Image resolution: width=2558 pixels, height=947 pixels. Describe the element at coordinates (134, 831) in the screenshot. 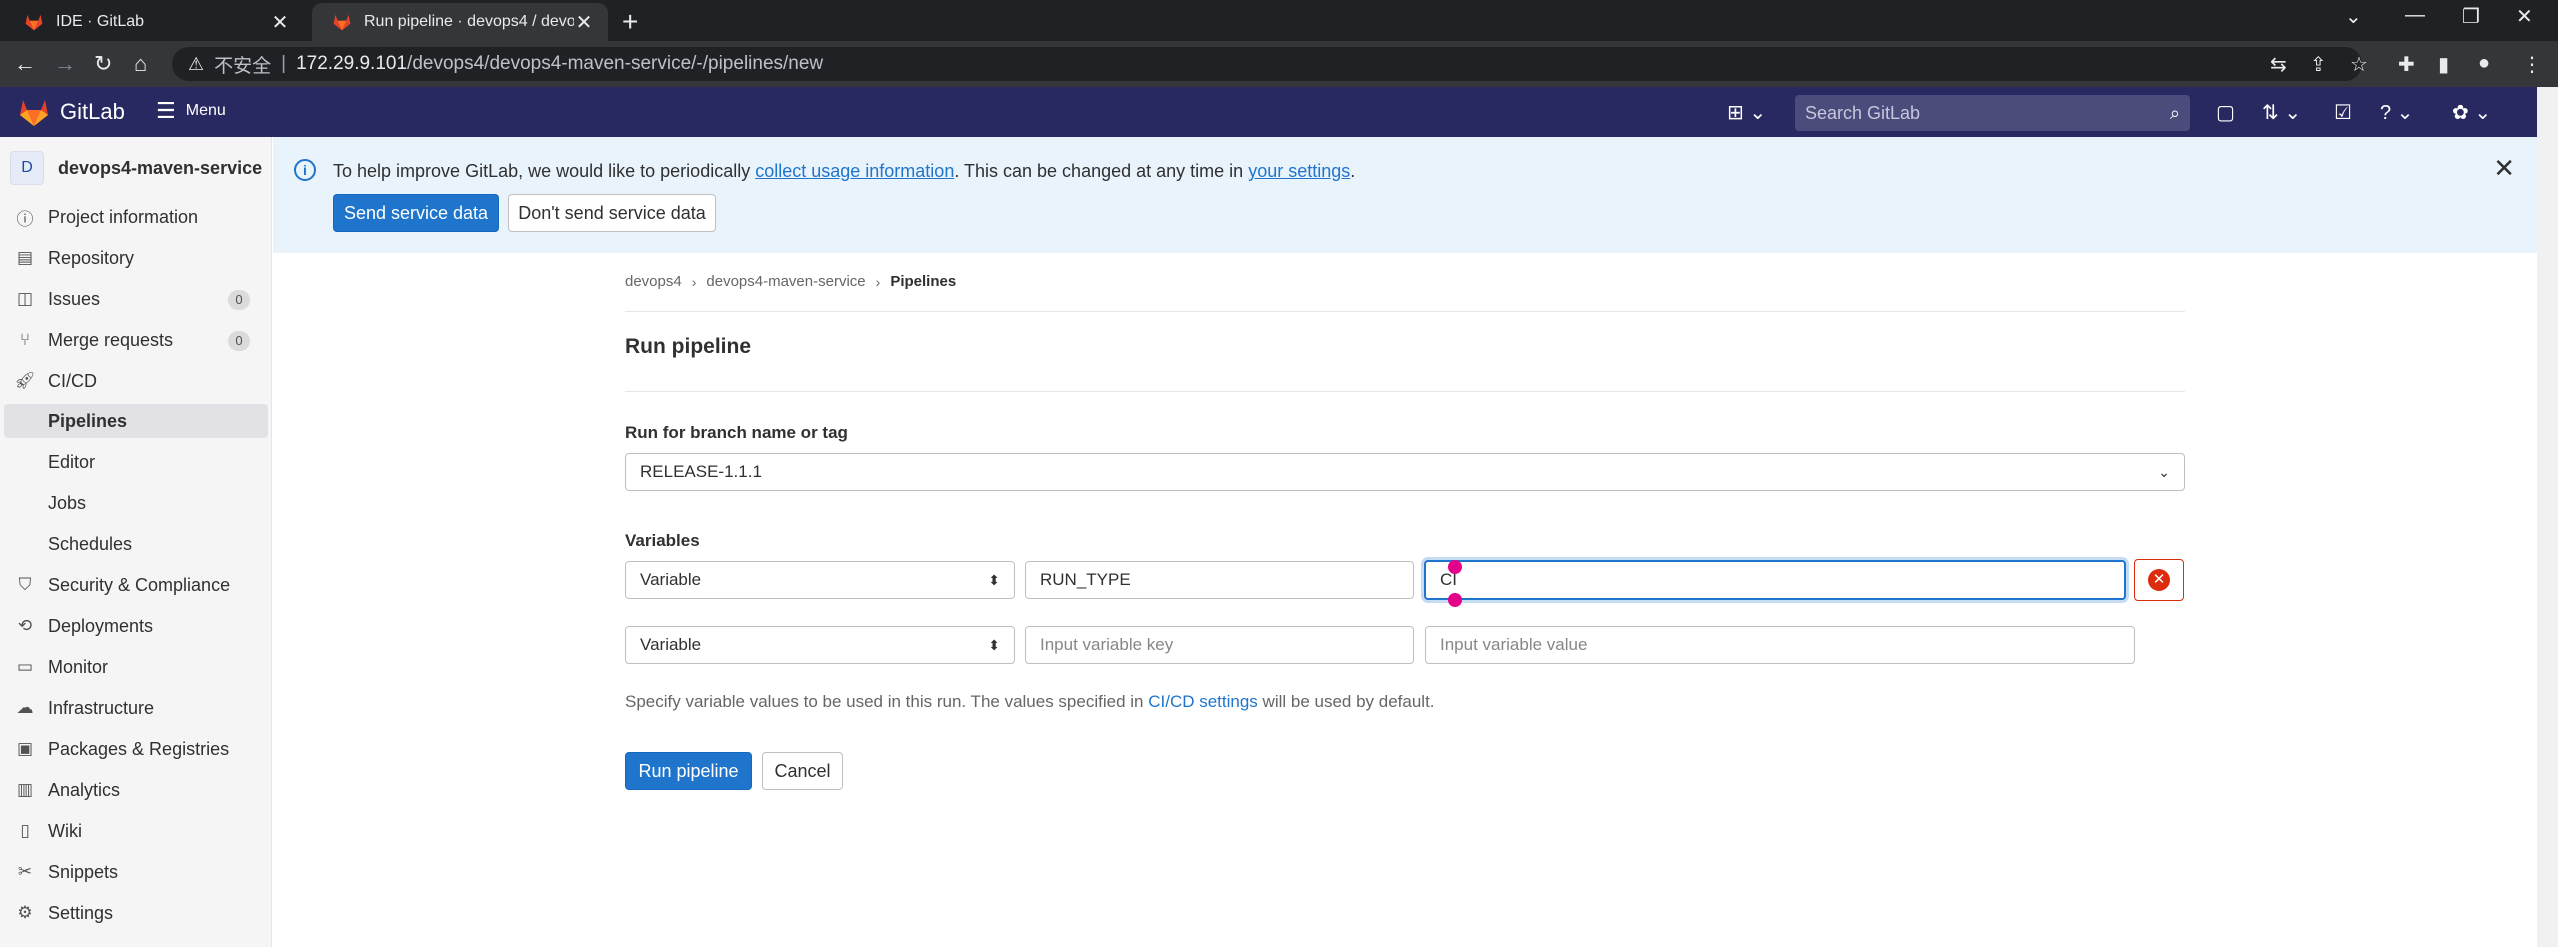

I see `sidebar-item-wiki: ▯ Wiki` at that location.